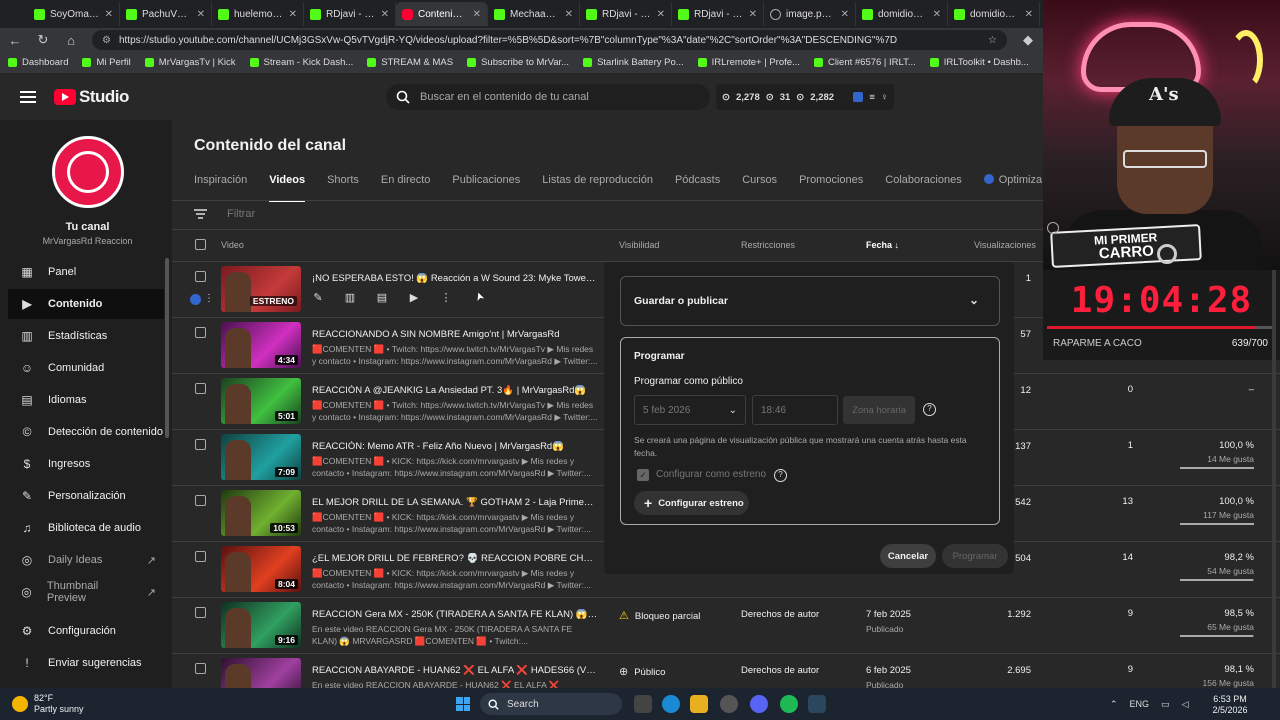 The width and height of the screenshot is (1280, 720). Describe the element at coordinates (86, 432) in the screenshot. I see `sidebar-item-copyright: © Detección de contenido` at that location.